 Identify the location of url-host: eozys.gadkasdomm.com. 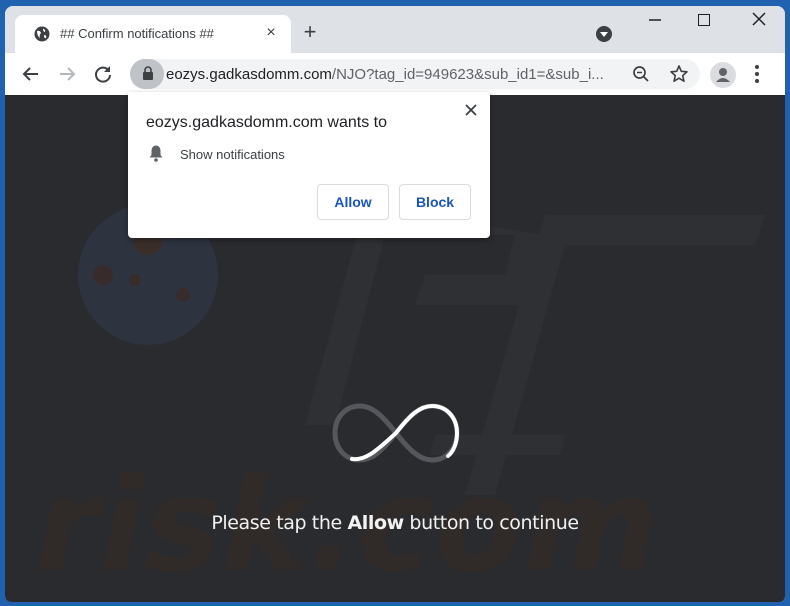
(249, 74).